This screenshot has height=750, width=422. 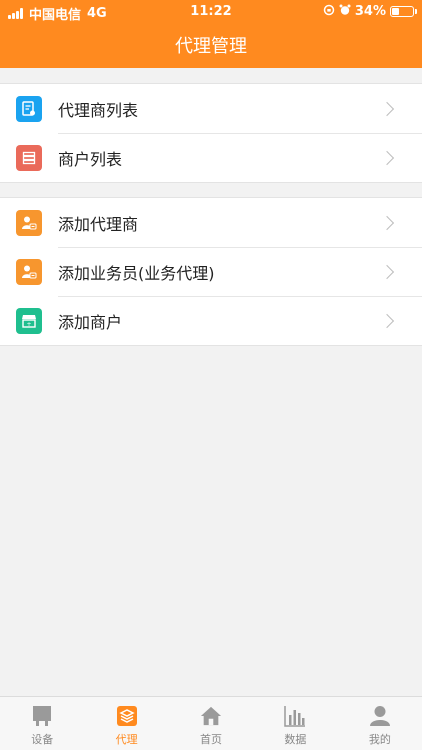 I want to click on tab-bar: 设备 代理 首页 数据 我的, so click(x=211, y=723).